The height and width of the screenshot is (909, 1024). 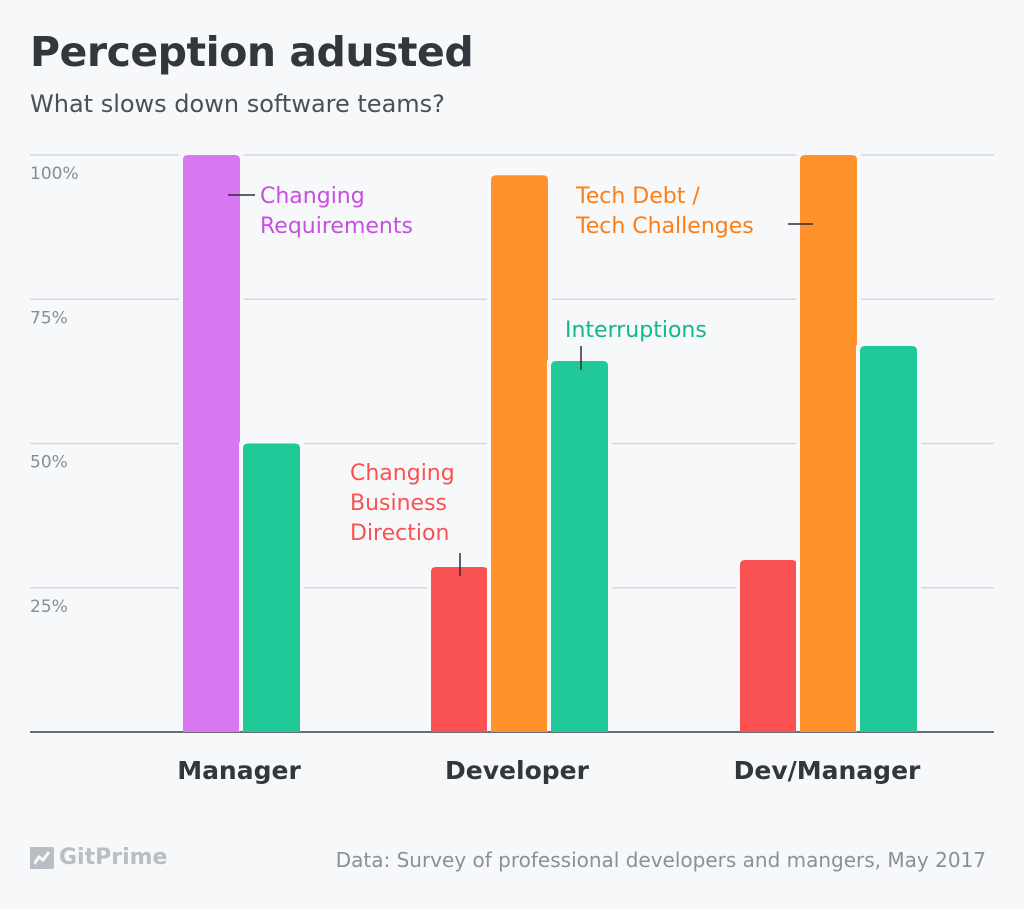 What do you see at coordinates (336, 211) in the screenshot?
I see `annotation-label: Changing Requirements` at bounding box center [336, 211].